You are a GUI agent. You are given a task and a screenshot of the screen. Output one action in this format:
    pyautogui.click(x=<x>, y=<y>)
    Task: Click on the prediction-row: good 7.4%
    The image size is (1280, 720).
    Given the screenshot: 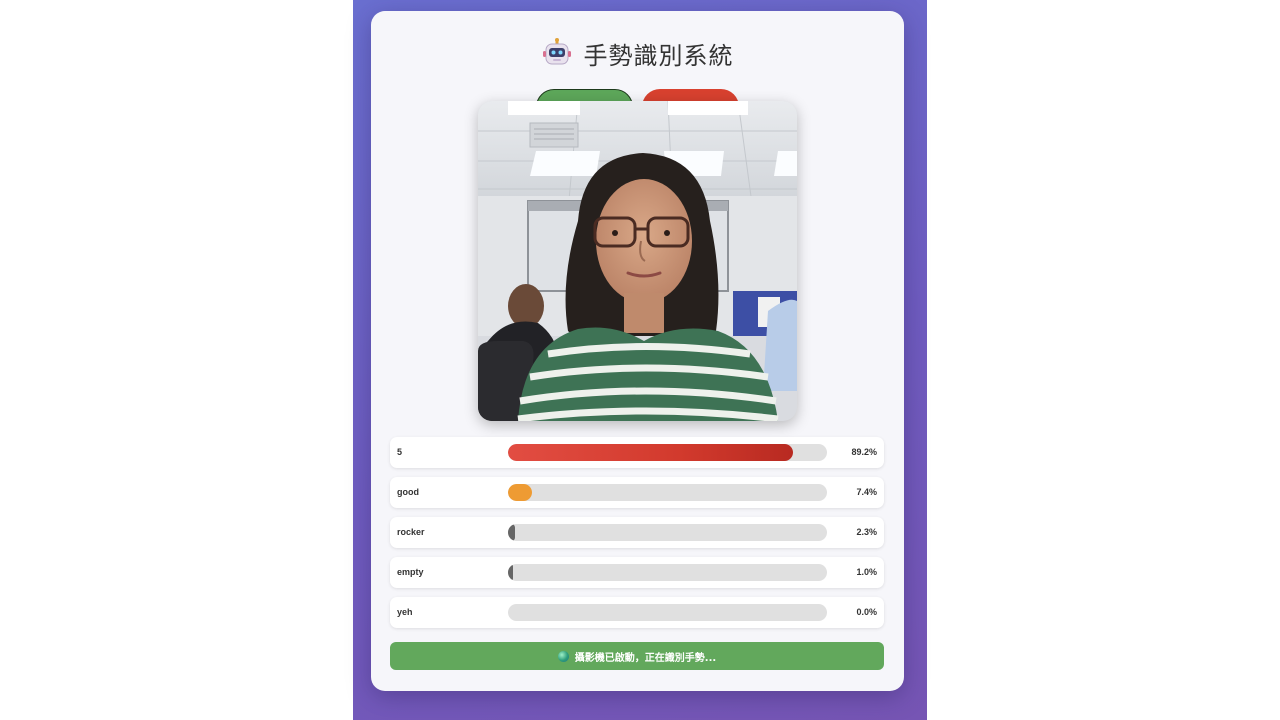 What is the action you would take?
    pyautogui.click(x=637, y=492)
    